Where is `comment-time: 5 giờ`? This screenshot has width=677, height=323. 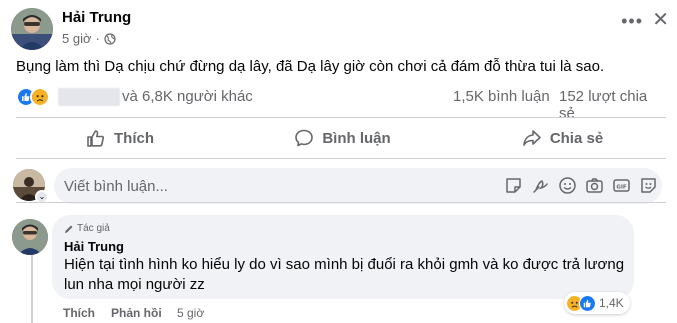
comment-time: 5 giờ is located at coordinates (190, 313).